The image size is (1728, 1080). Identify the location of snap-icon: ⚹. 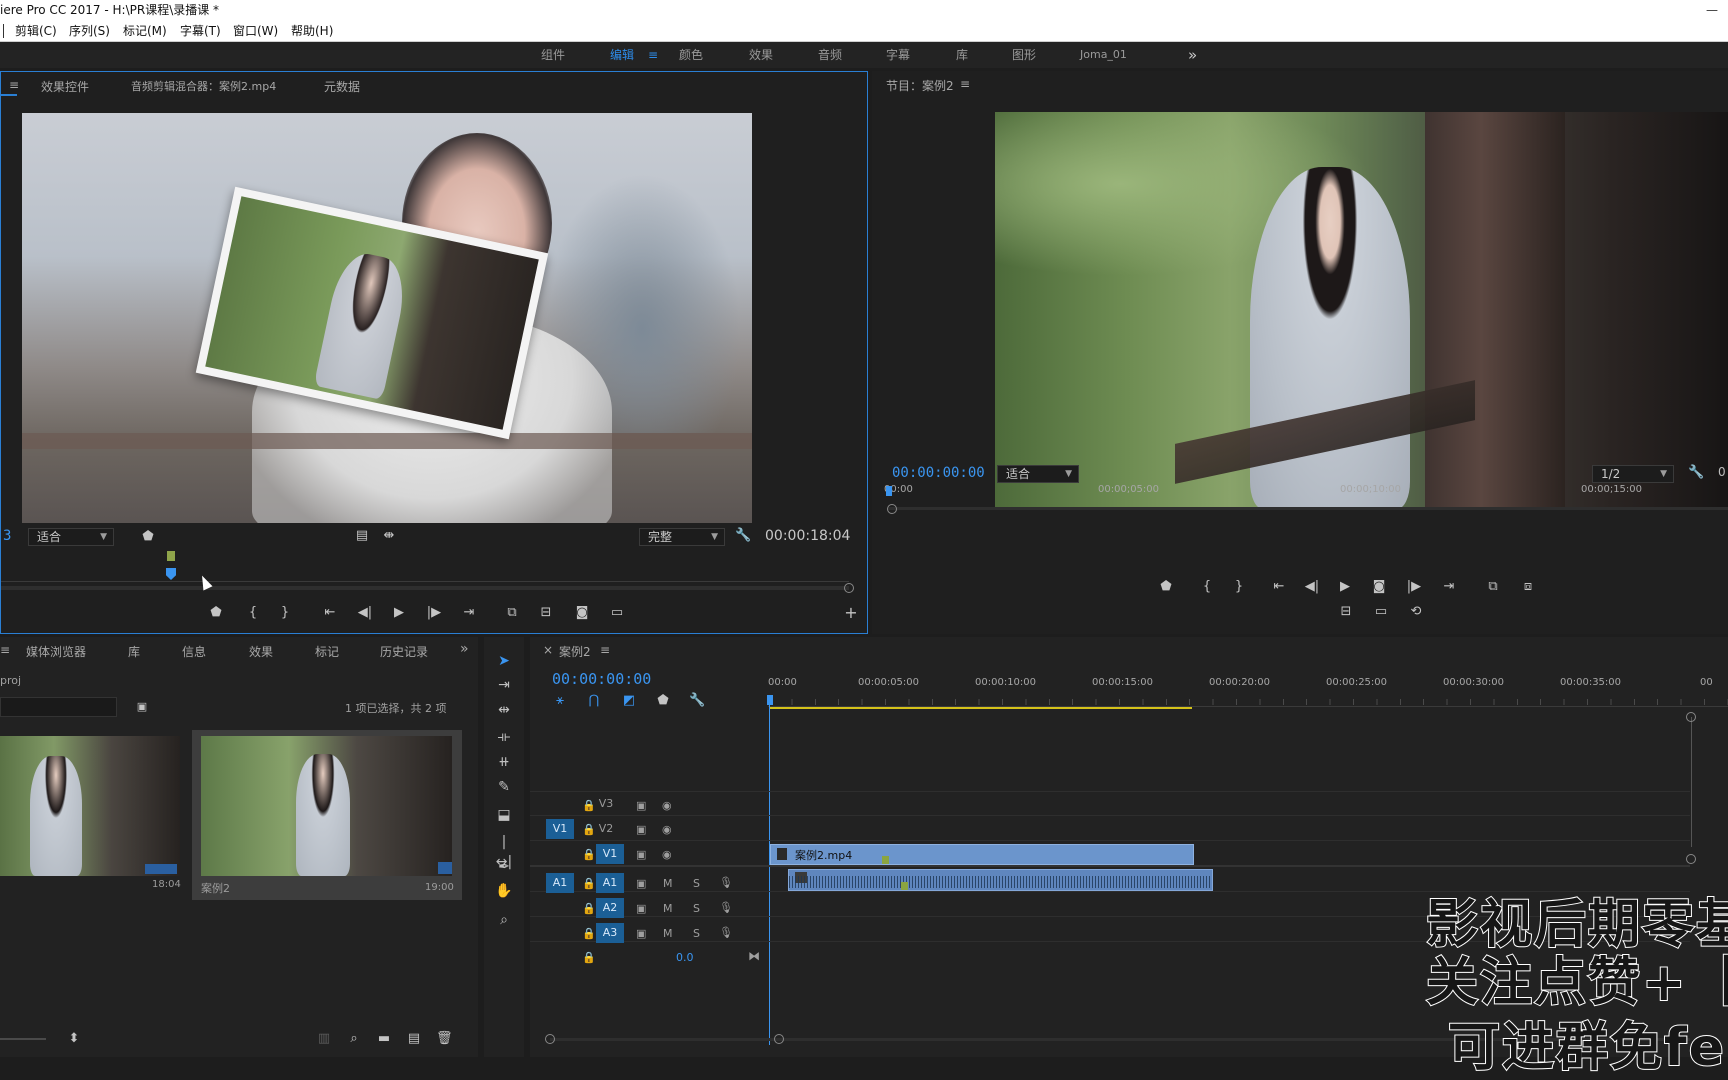
(560, 701).